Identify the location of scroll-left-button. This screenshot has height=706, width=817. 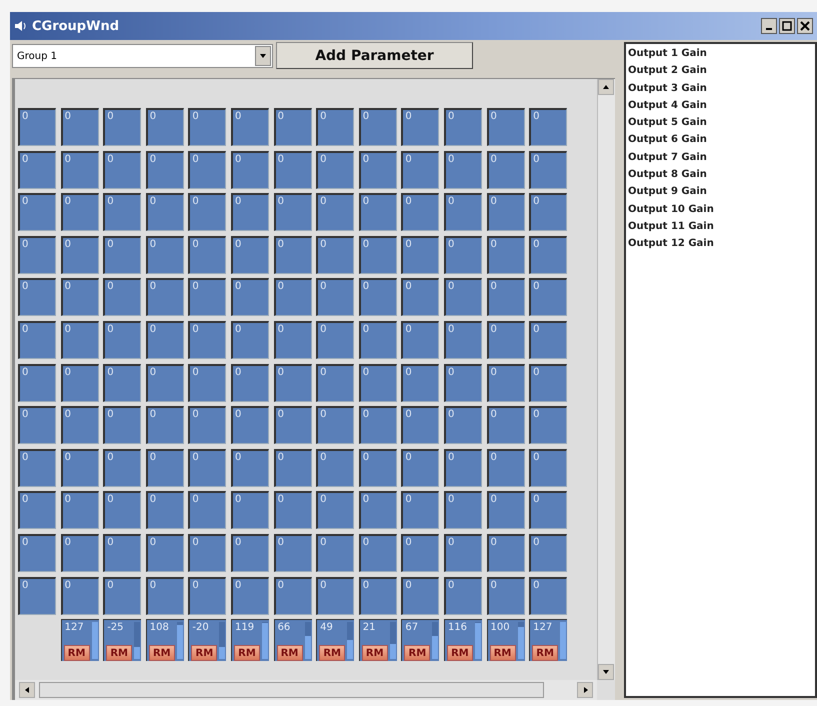
(27, 690).